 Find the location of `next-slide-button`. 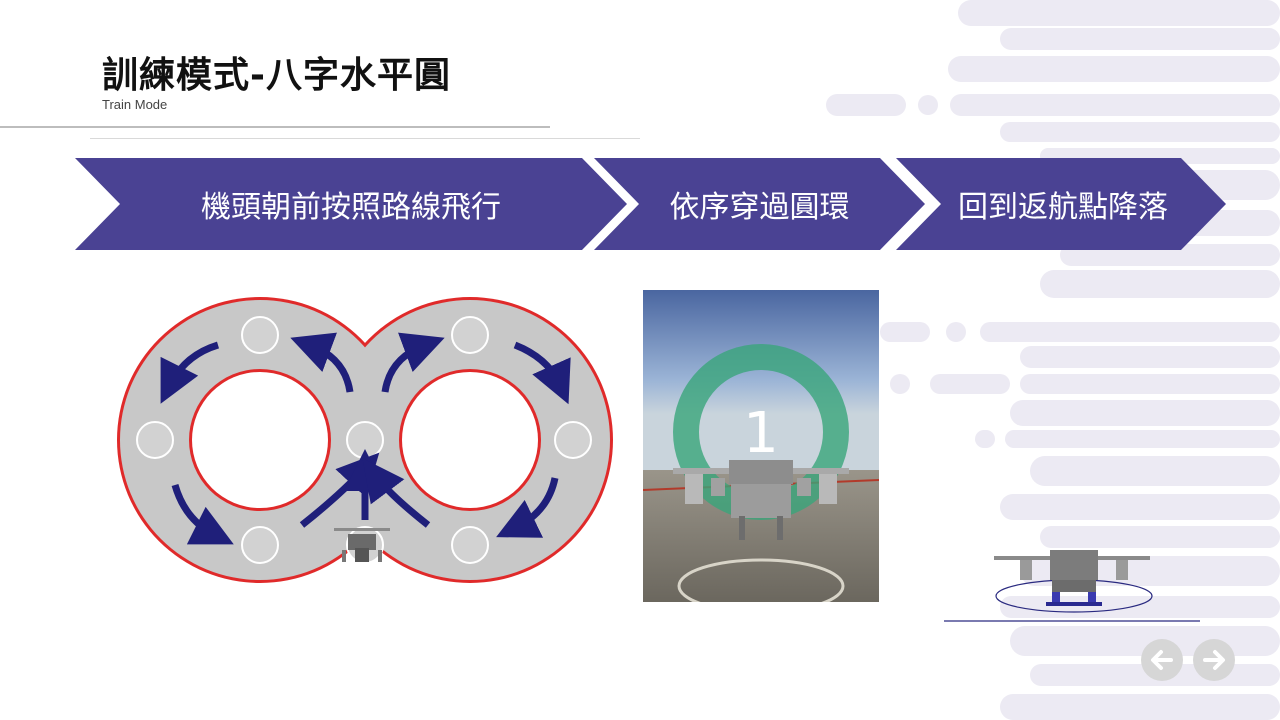

next-slide-button is located at coordinates (1214, 660).